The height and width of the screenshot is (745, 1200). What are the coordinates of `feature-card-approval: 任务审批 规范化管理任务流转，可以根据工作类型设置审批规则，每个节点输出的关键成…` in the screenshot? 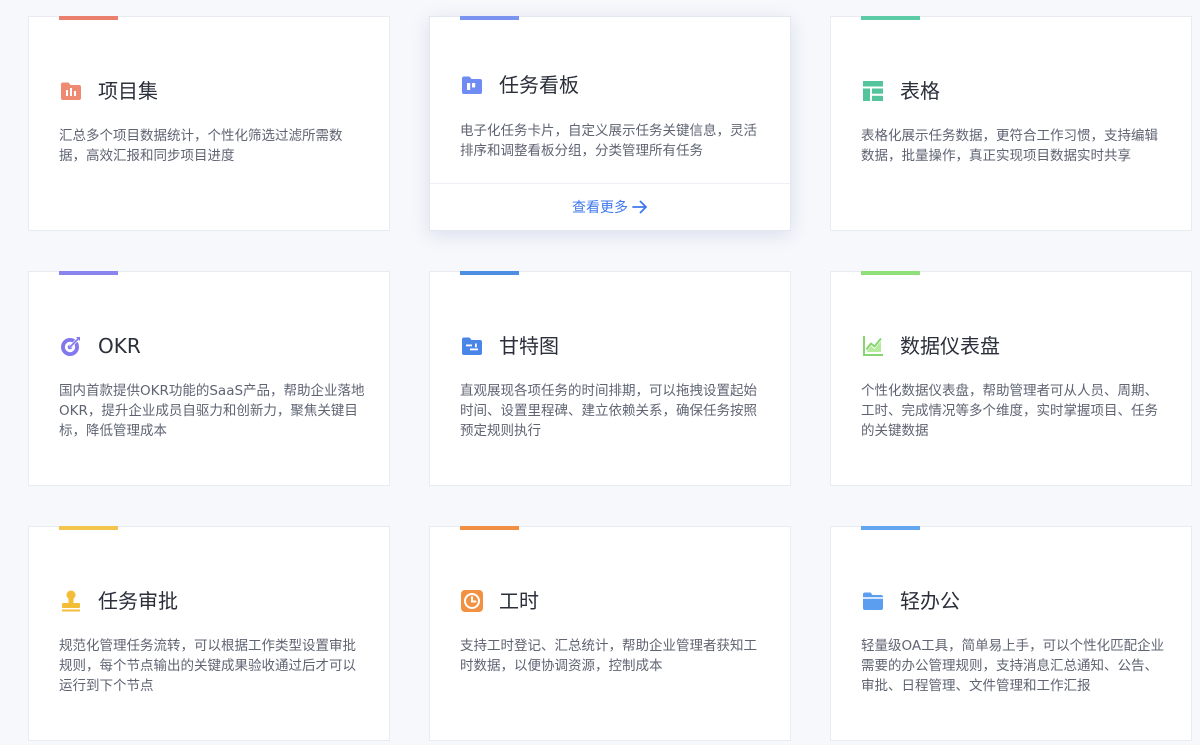 It's located at (209, 633).